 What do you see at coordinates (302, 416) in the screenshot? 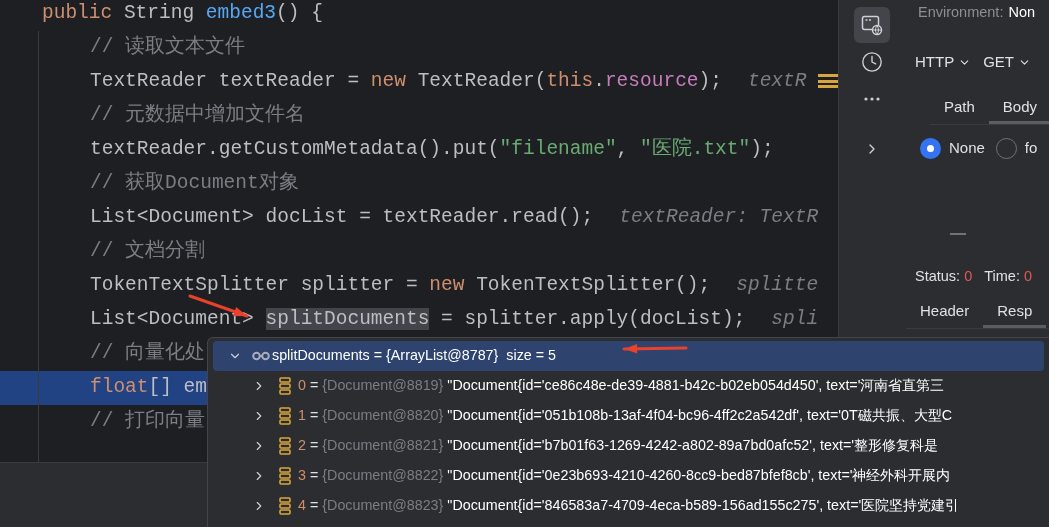
I see `element-index: 1` at bounding box center [302, 416].